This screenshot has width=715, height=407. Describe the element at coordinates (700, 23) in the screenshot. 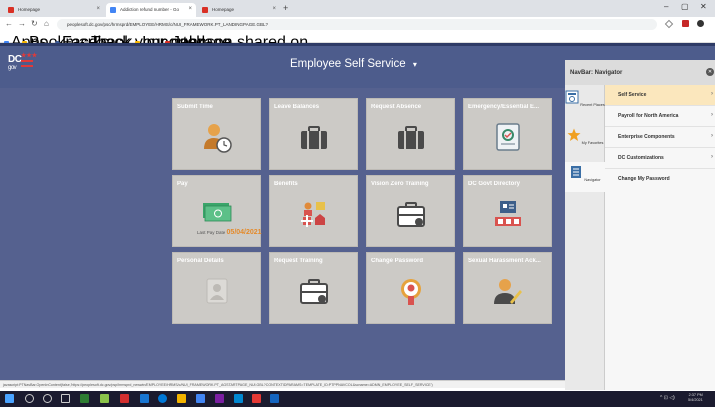

I see `profile-avatar` at that location.